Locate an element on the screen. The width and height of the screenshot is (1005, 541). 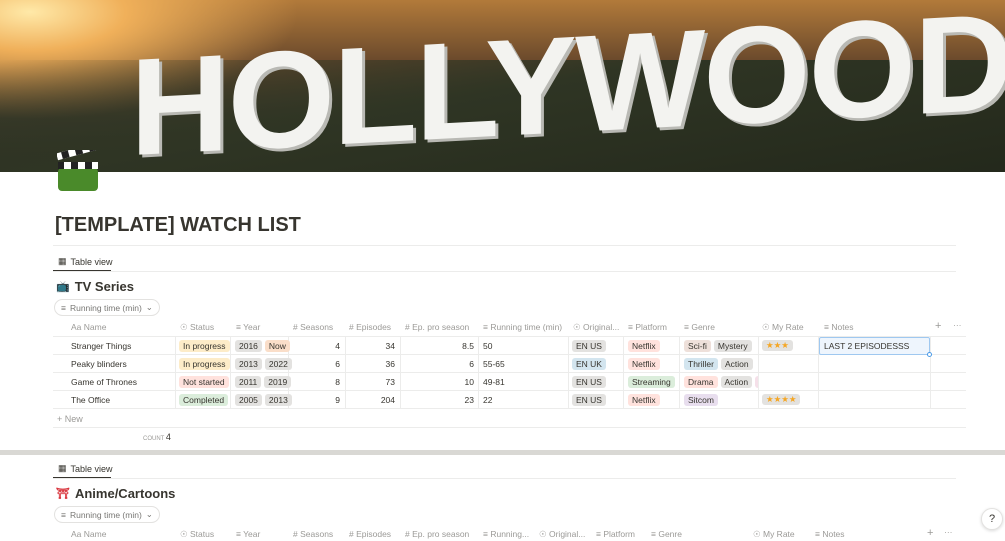
language-tag: EN UK is located at coordinates (589, 364).